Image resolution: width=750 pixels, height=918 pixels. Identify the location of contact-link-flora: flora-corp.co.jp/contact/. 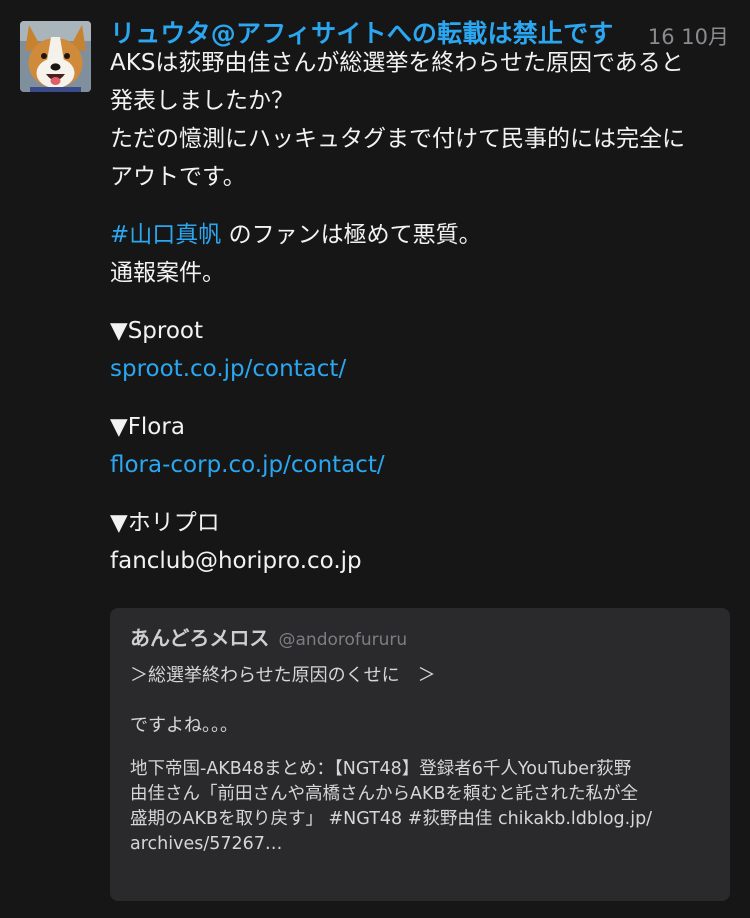
(420, 465).